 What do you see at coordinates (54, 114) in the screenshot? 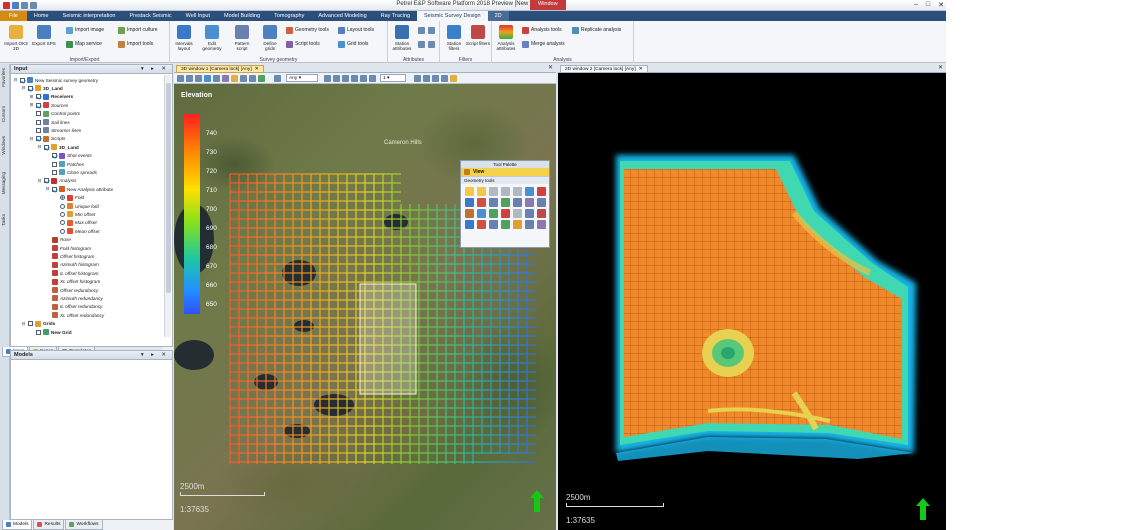
I see `tree-item: Control points` at bounding box center [54, 114].